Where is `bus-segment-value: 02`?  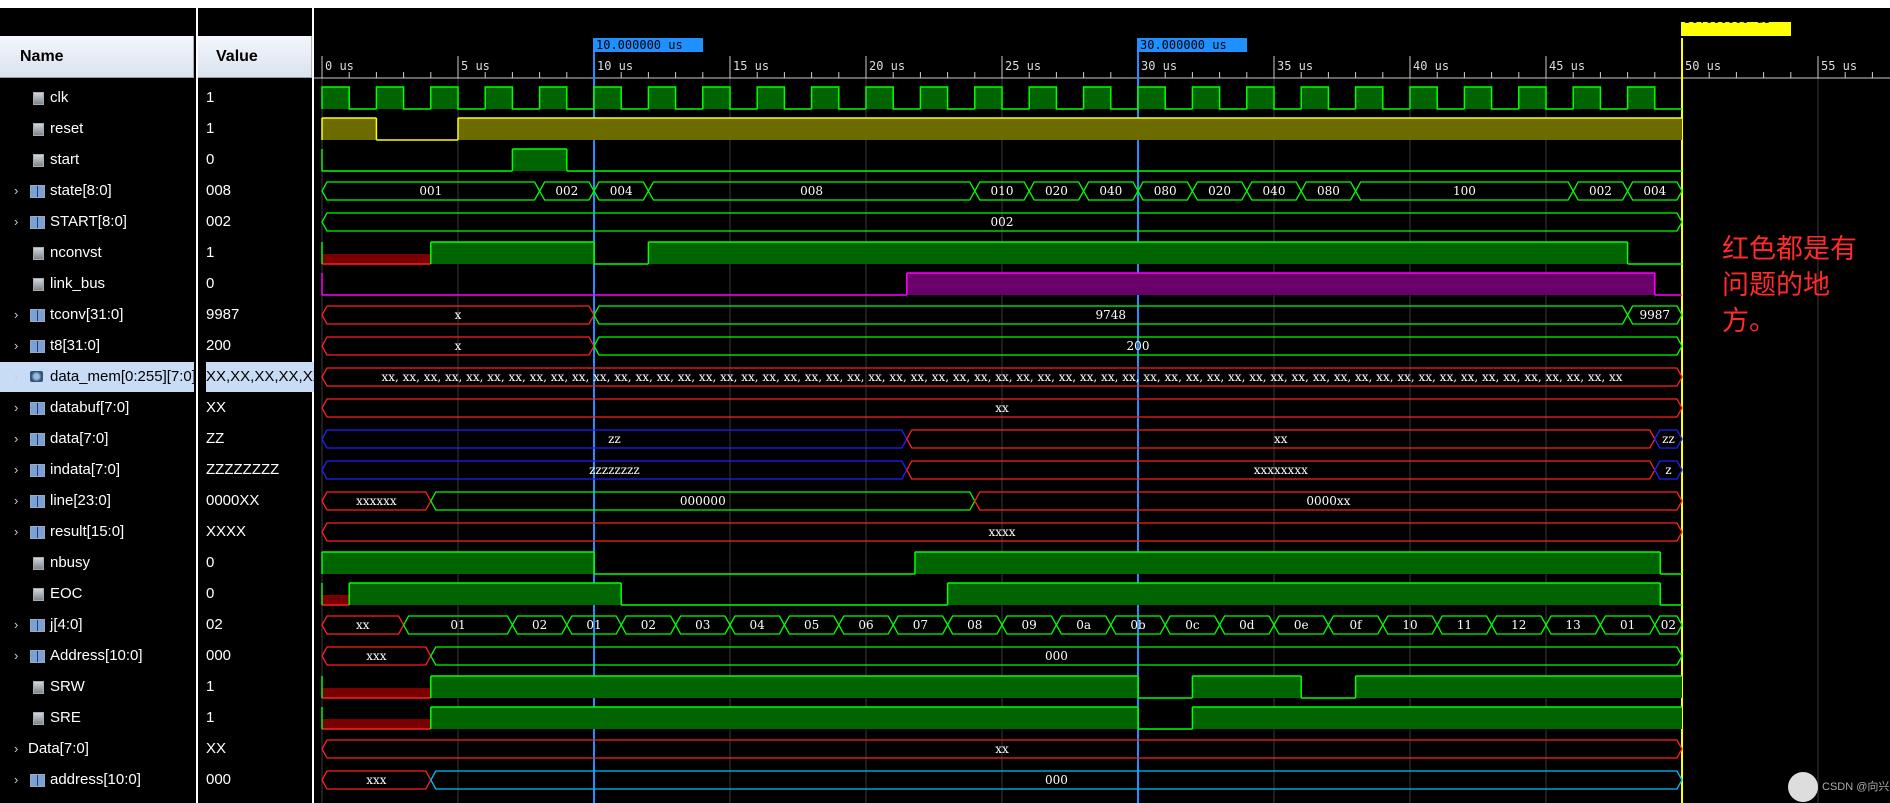 bus-segment-value: 02 is located at coordinates (539, 625).